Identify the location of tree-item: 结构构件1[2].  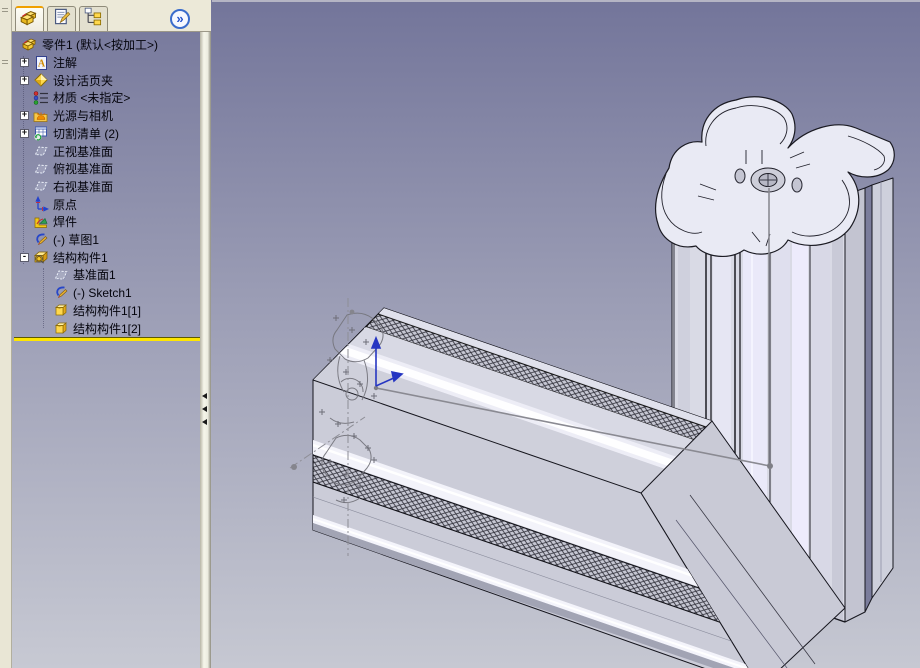
(77, 328).